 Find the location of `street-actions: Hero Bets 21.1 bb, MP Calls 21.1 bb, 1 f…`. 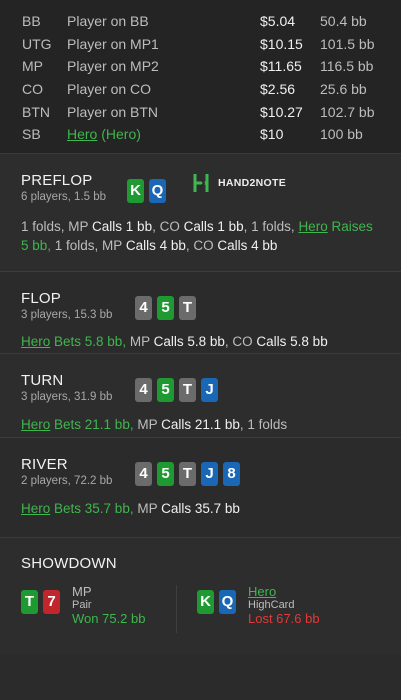

street-actions: Hero Bets 21.1 bb, MP Calls 21.1 bb, 1 f… is located at coordinates (154, 424).